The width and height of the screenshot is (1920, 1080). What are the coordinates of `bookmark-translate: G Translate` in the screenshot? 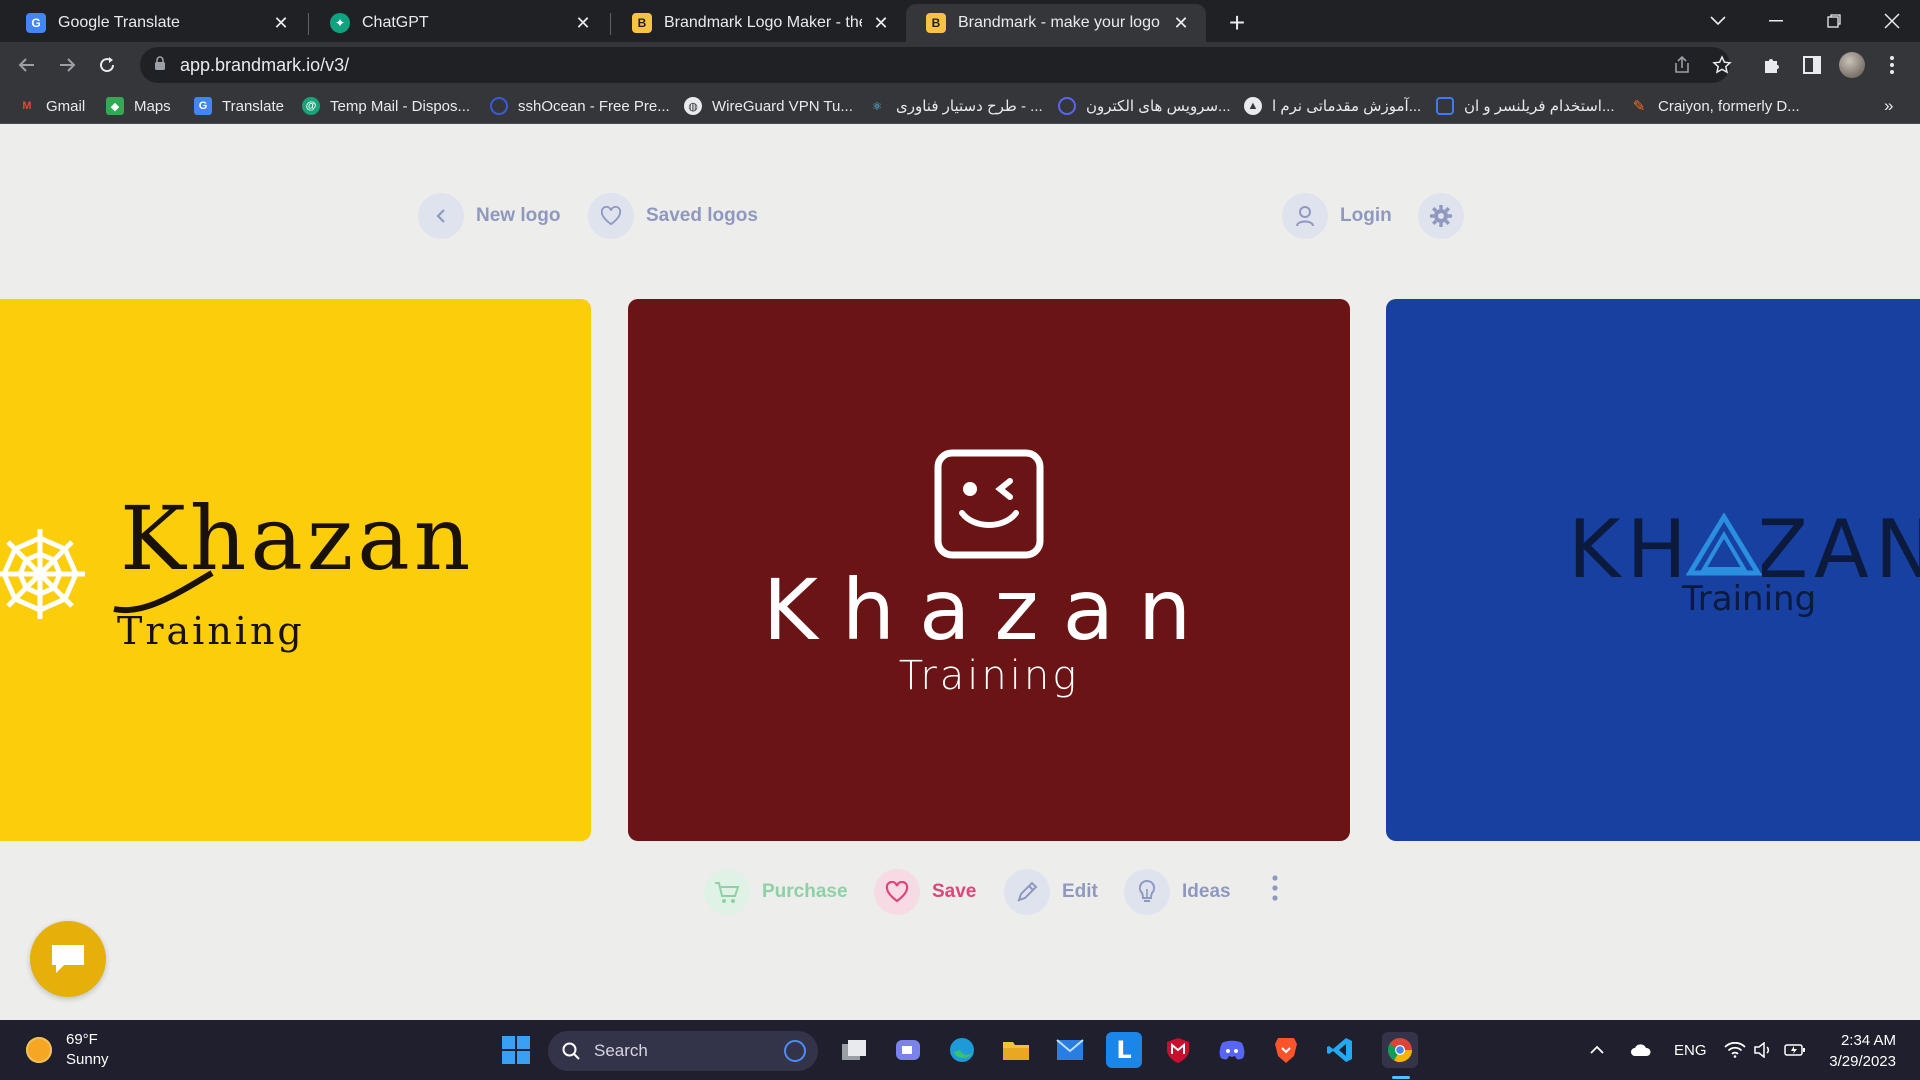 It's located at (239, 106).